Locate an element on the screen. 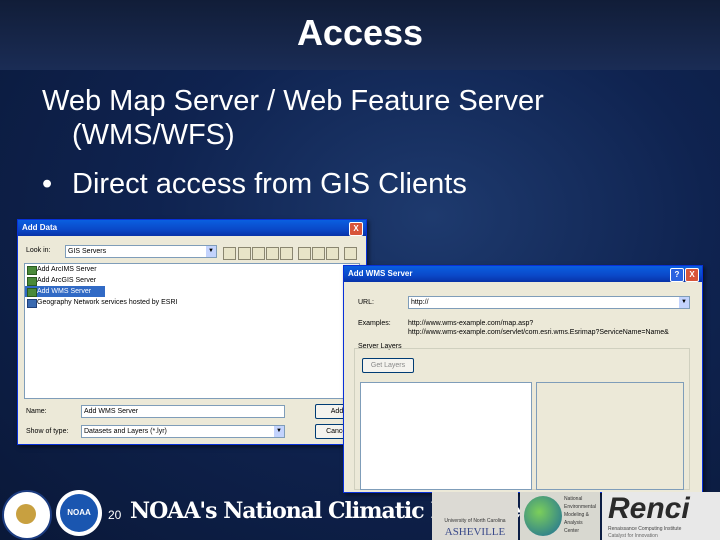 The image size is (720, 540). unca-line-1: University of North Carolina is located at coordinates (475, 521).